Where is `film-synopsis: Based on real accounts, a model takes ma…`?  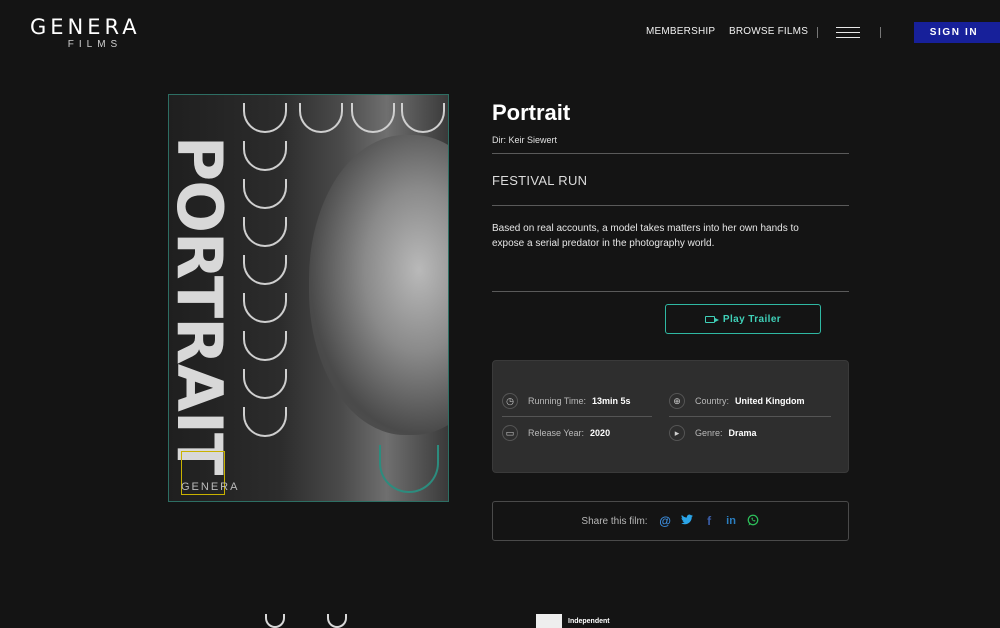
film-synopsis: Based on real accounts, a model takes ma… is located at coordinates (645, 236).